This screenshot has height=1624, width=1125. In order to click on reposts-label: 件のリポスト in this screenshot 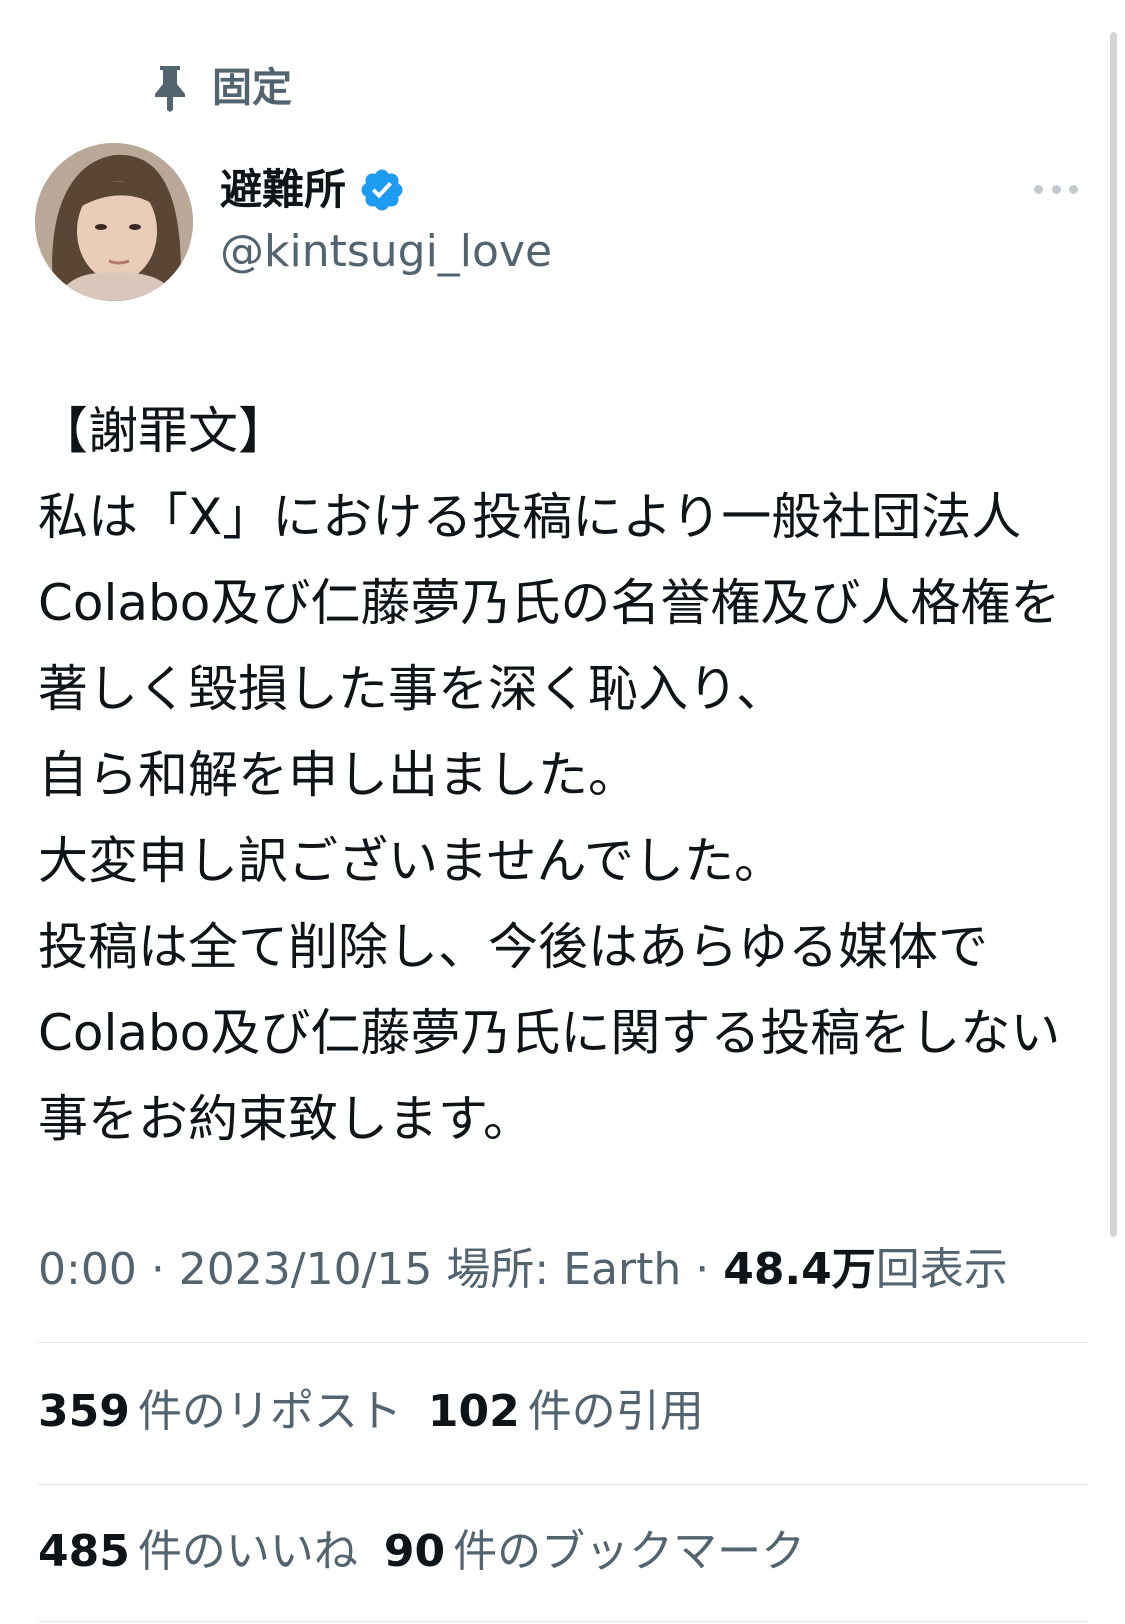, I will do `click(269, 1411)`.